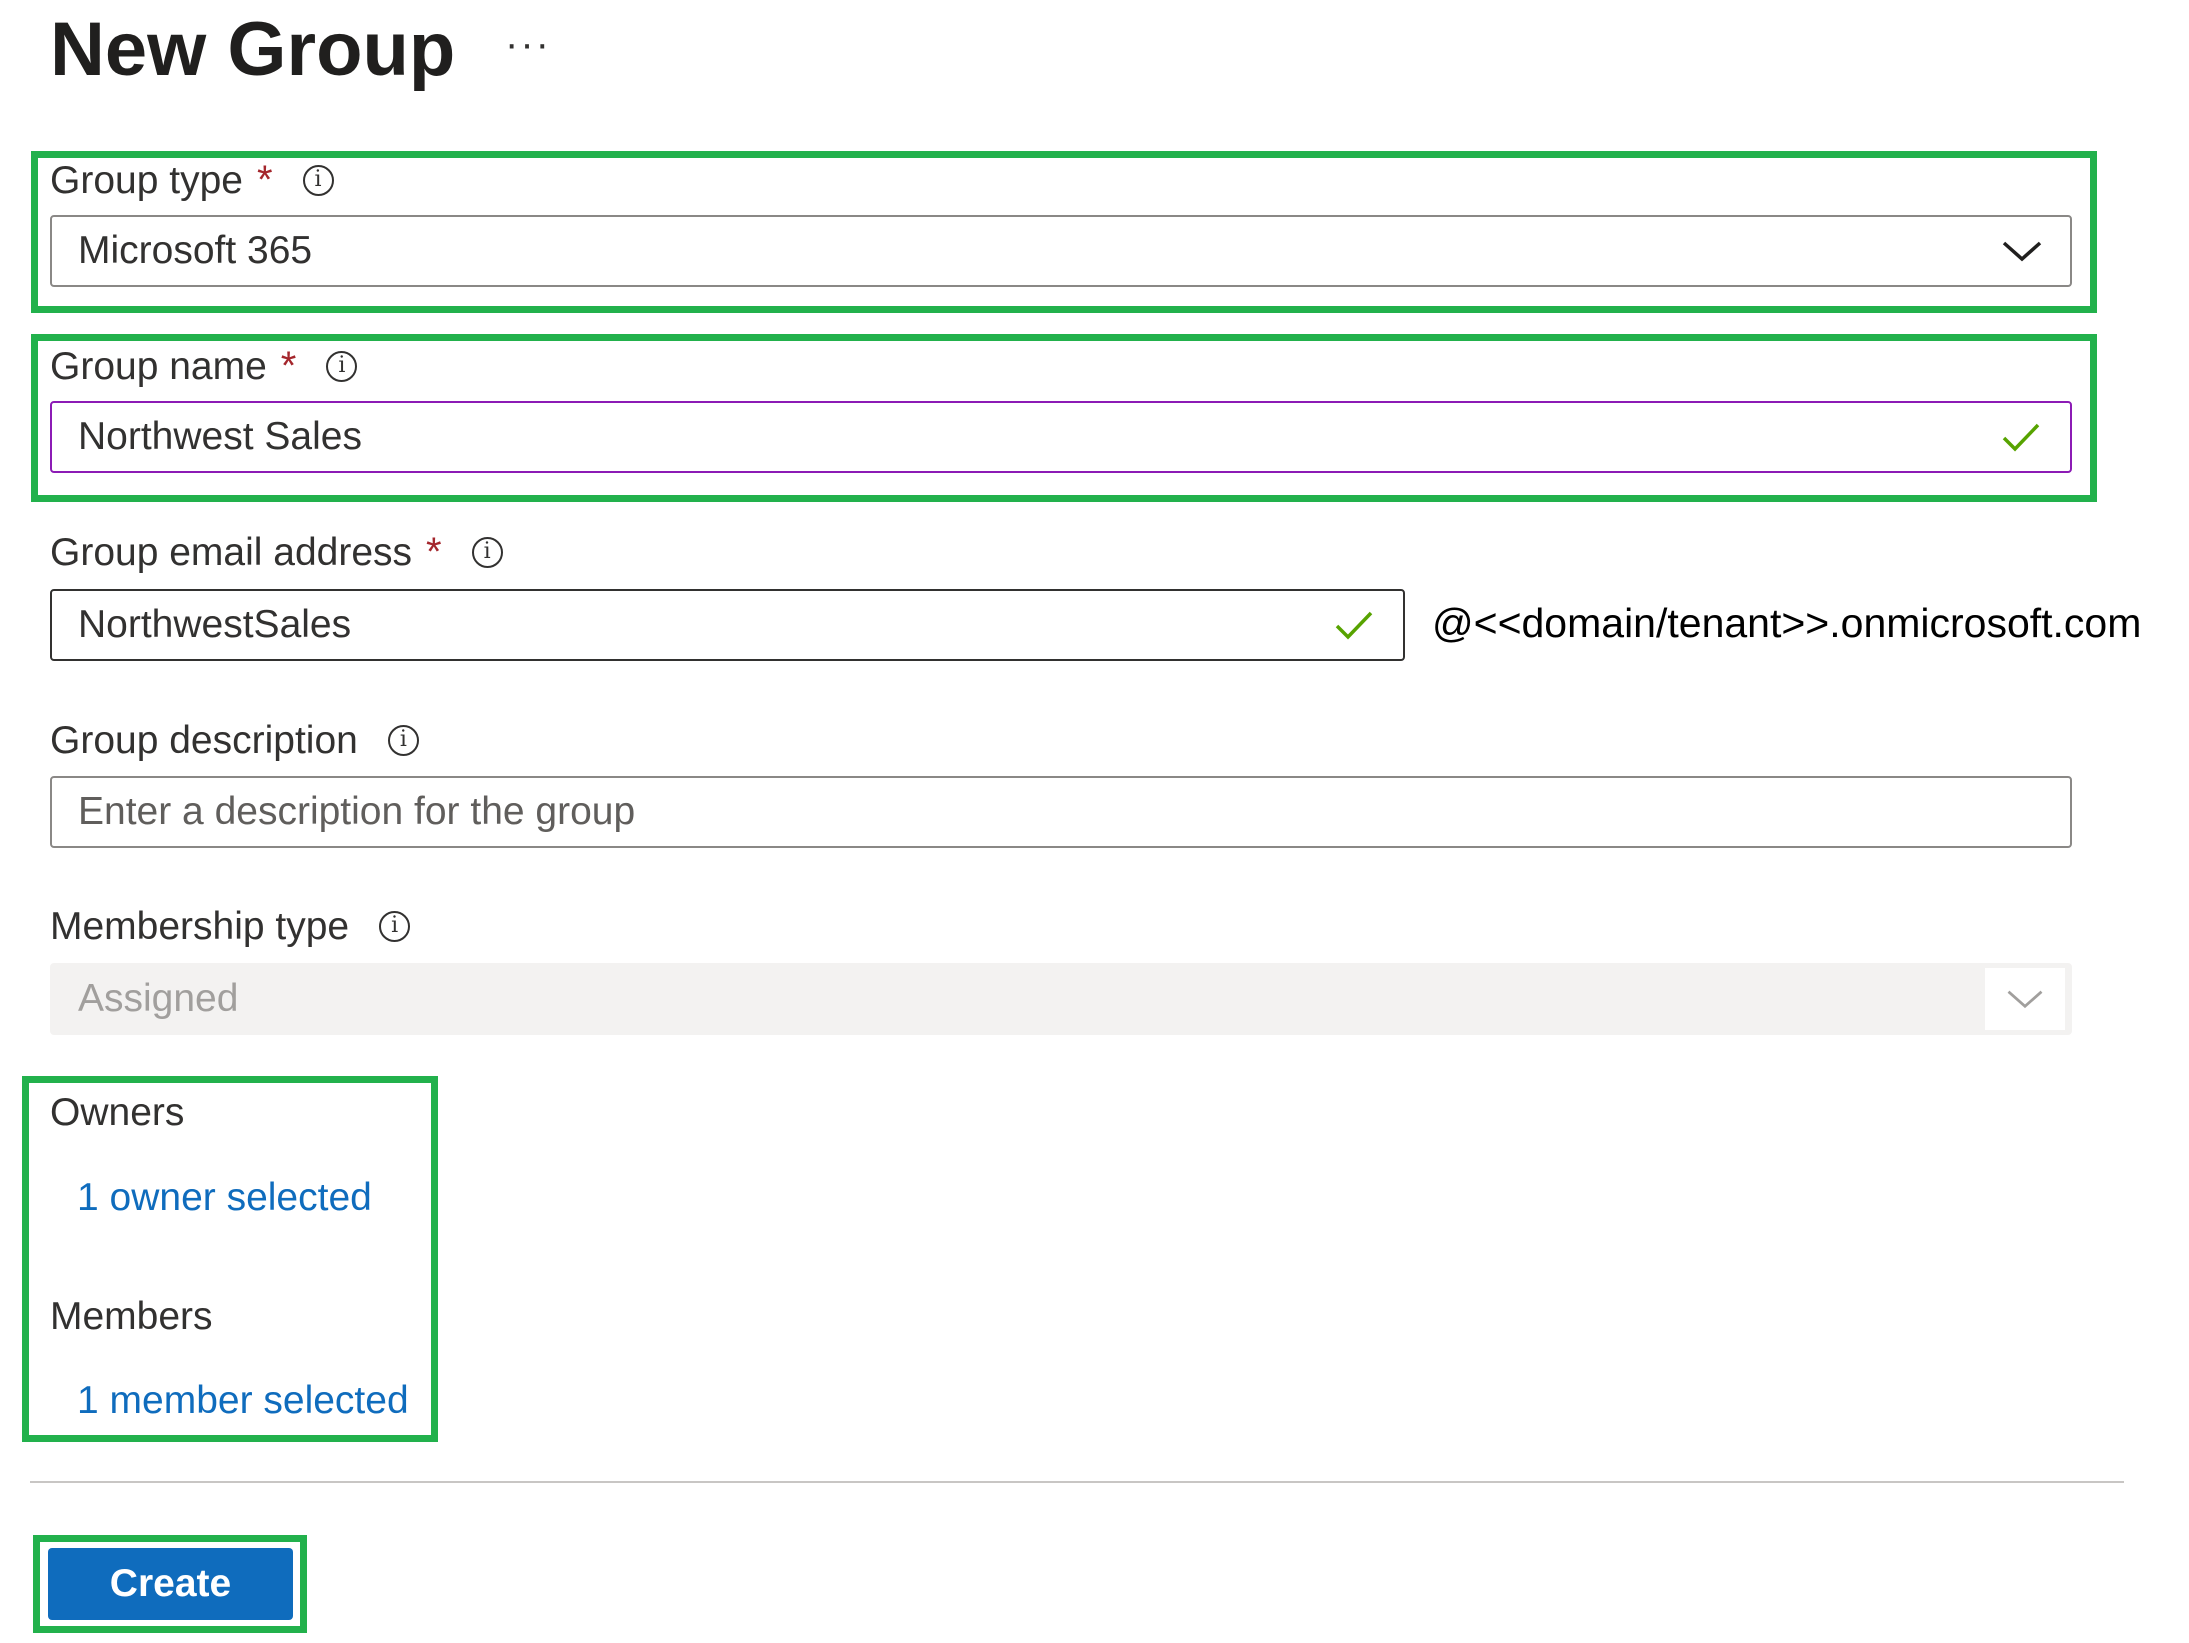 The image size is (2189, 1643). I want to click on membership-type-value: Assigned, so click(158, 998).